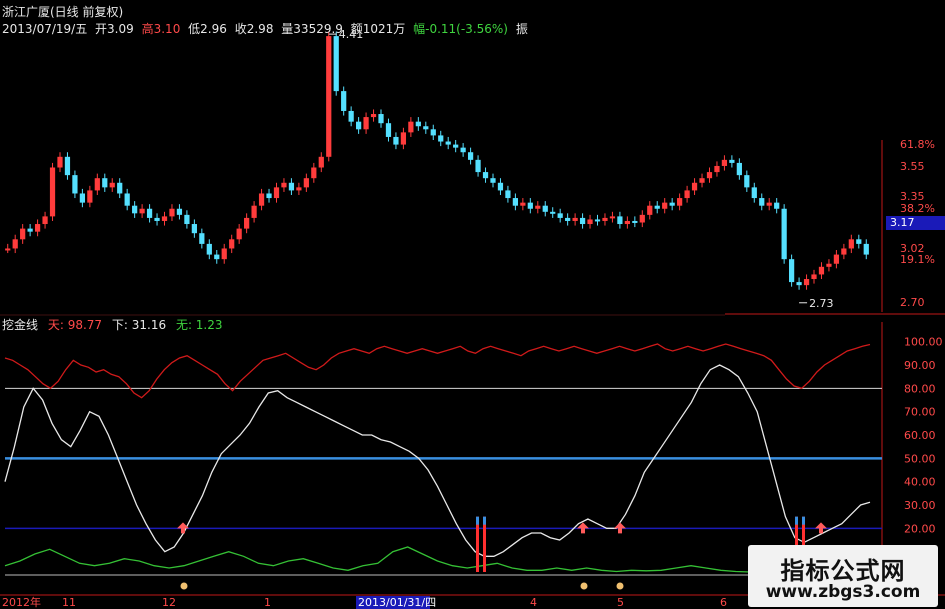 This screenshot has height=609, width=945. Describe the element at coordinates (923, 342) in the screenshot. I see `indicator-axis-label: 100.00` at that location.